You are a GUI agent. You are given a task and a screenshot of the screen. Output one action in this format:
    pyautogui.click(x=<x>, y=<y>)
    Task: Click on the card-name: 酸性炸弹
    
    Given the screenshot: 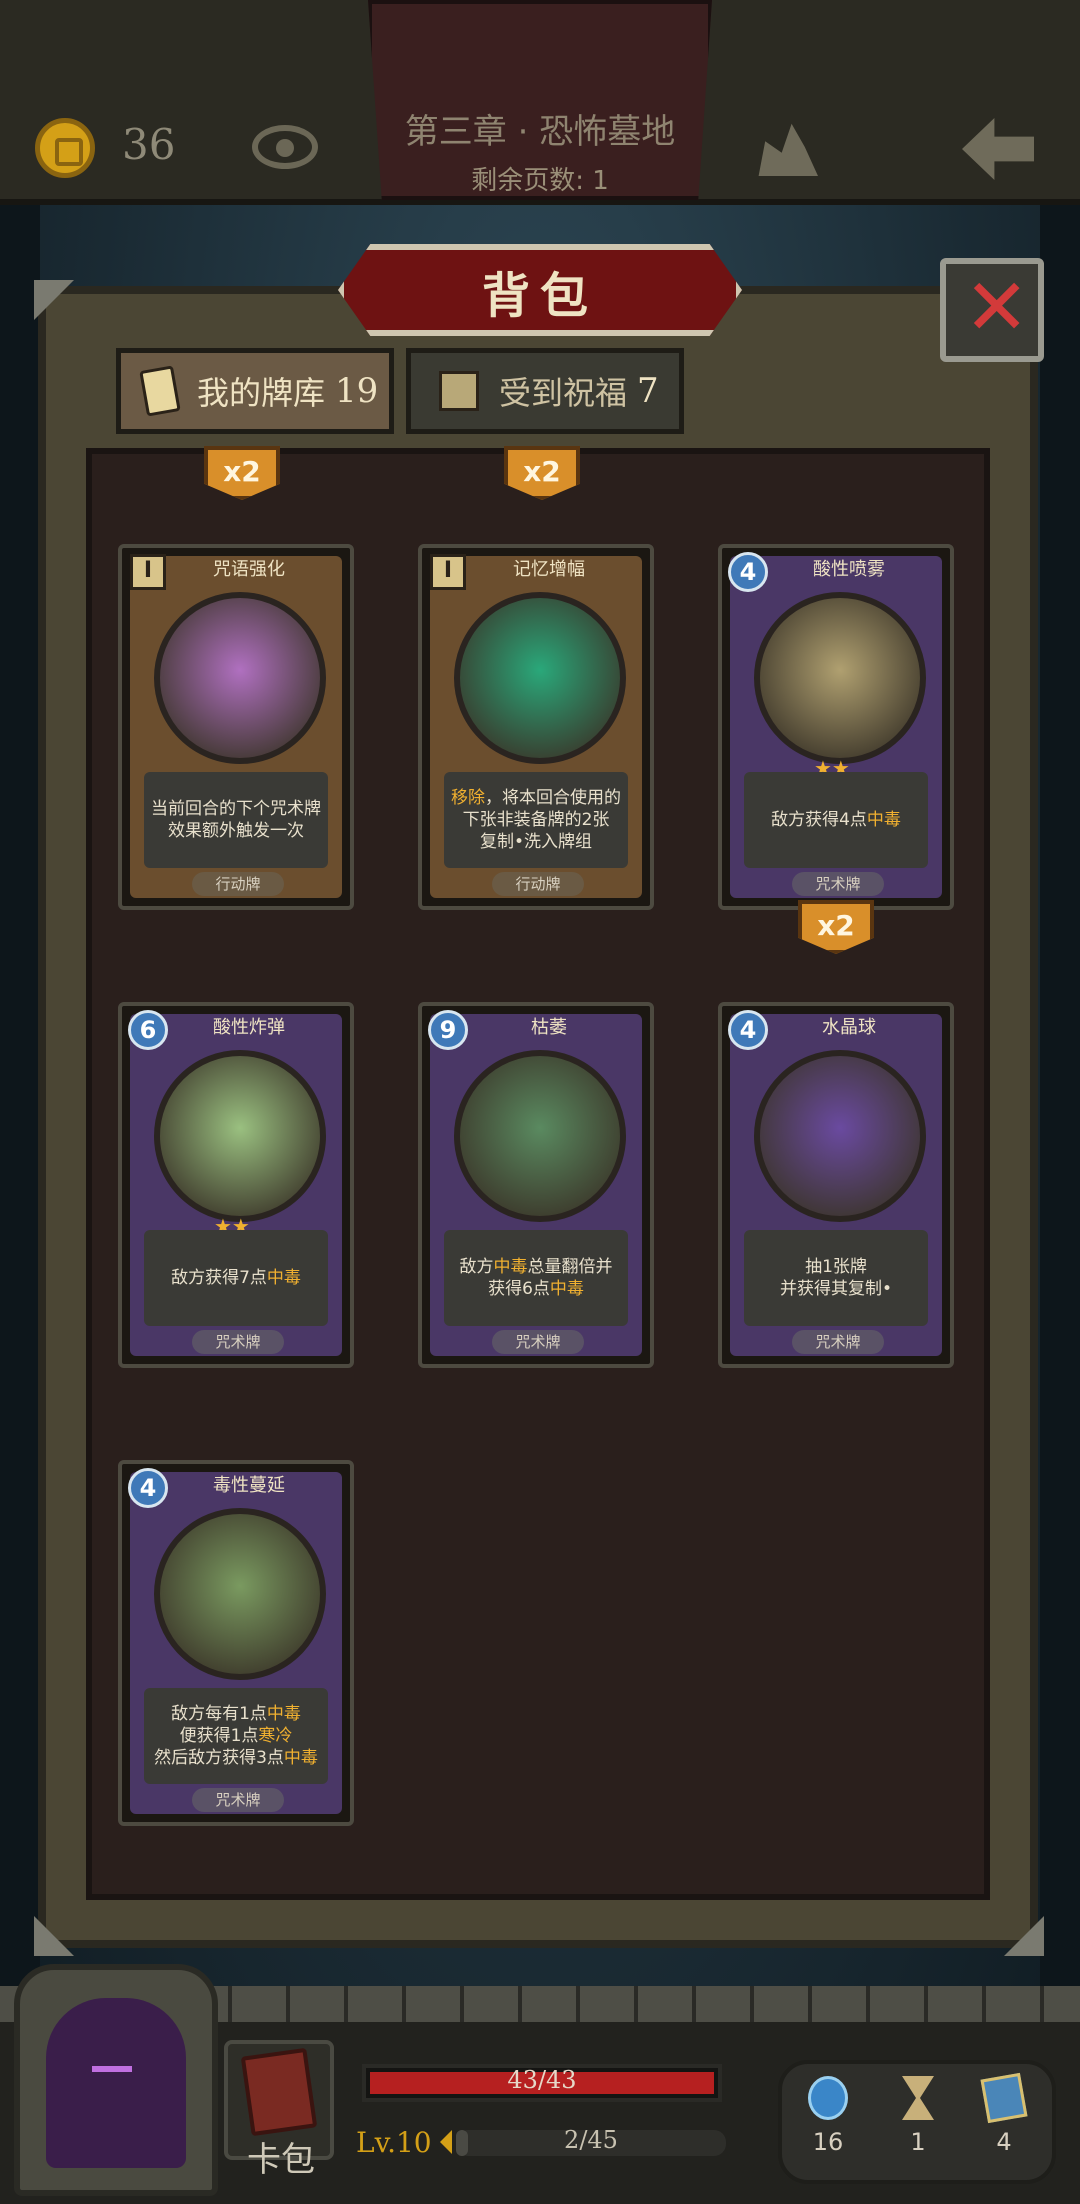 What is the action you would take?
    pyautogui.click(x=249, y=1027)
    